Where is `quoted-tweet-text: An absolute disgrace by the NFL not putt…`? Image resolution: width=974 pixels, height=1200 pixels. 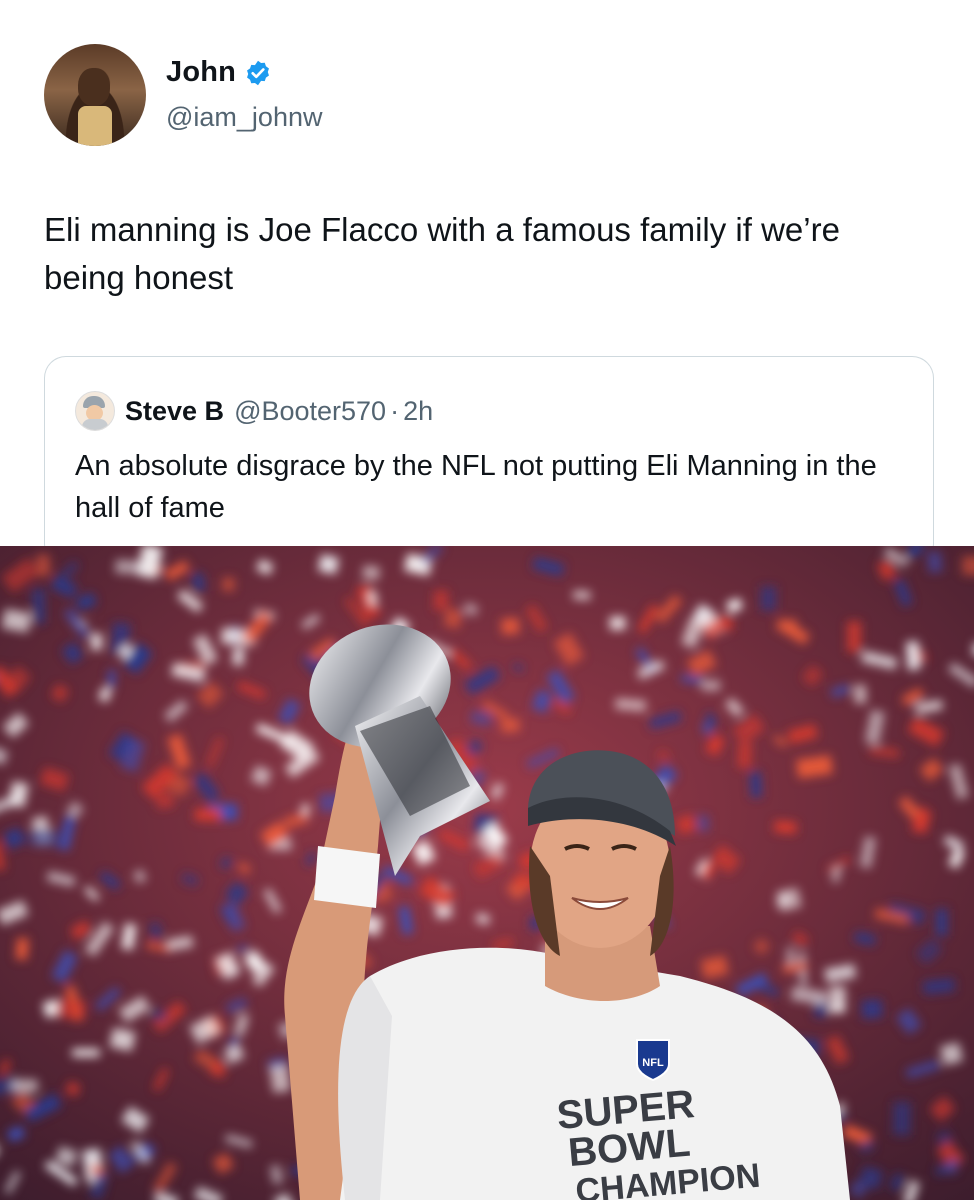 quoted-tweet-text: An absolute disgrace by the NFL not putt… is located at coordinates (476, 487).